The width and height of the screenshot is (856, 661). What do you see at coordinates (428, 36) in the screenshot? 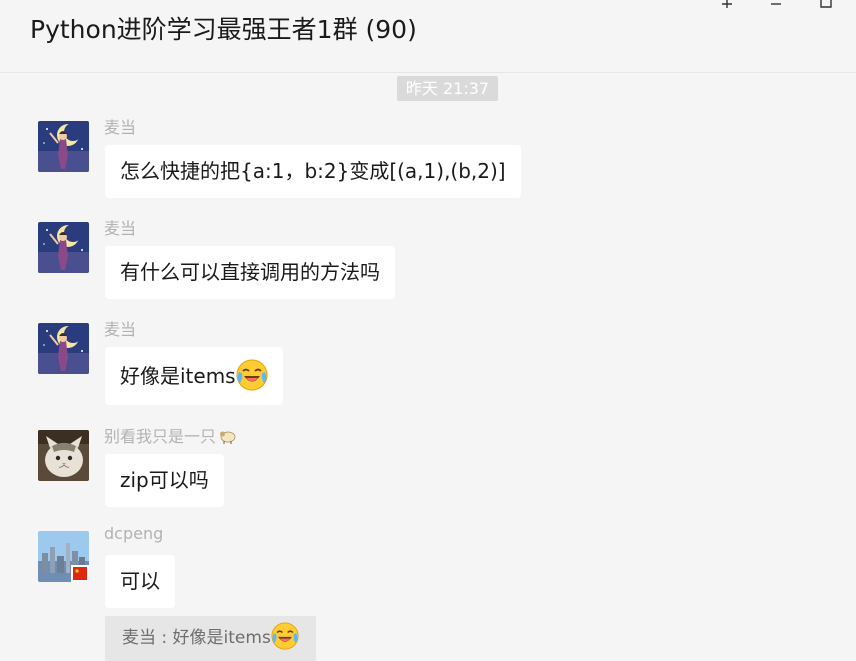
I see `chat-header: Python进阶学习最强王者1群 (90)` at bounding box center [428, 36].